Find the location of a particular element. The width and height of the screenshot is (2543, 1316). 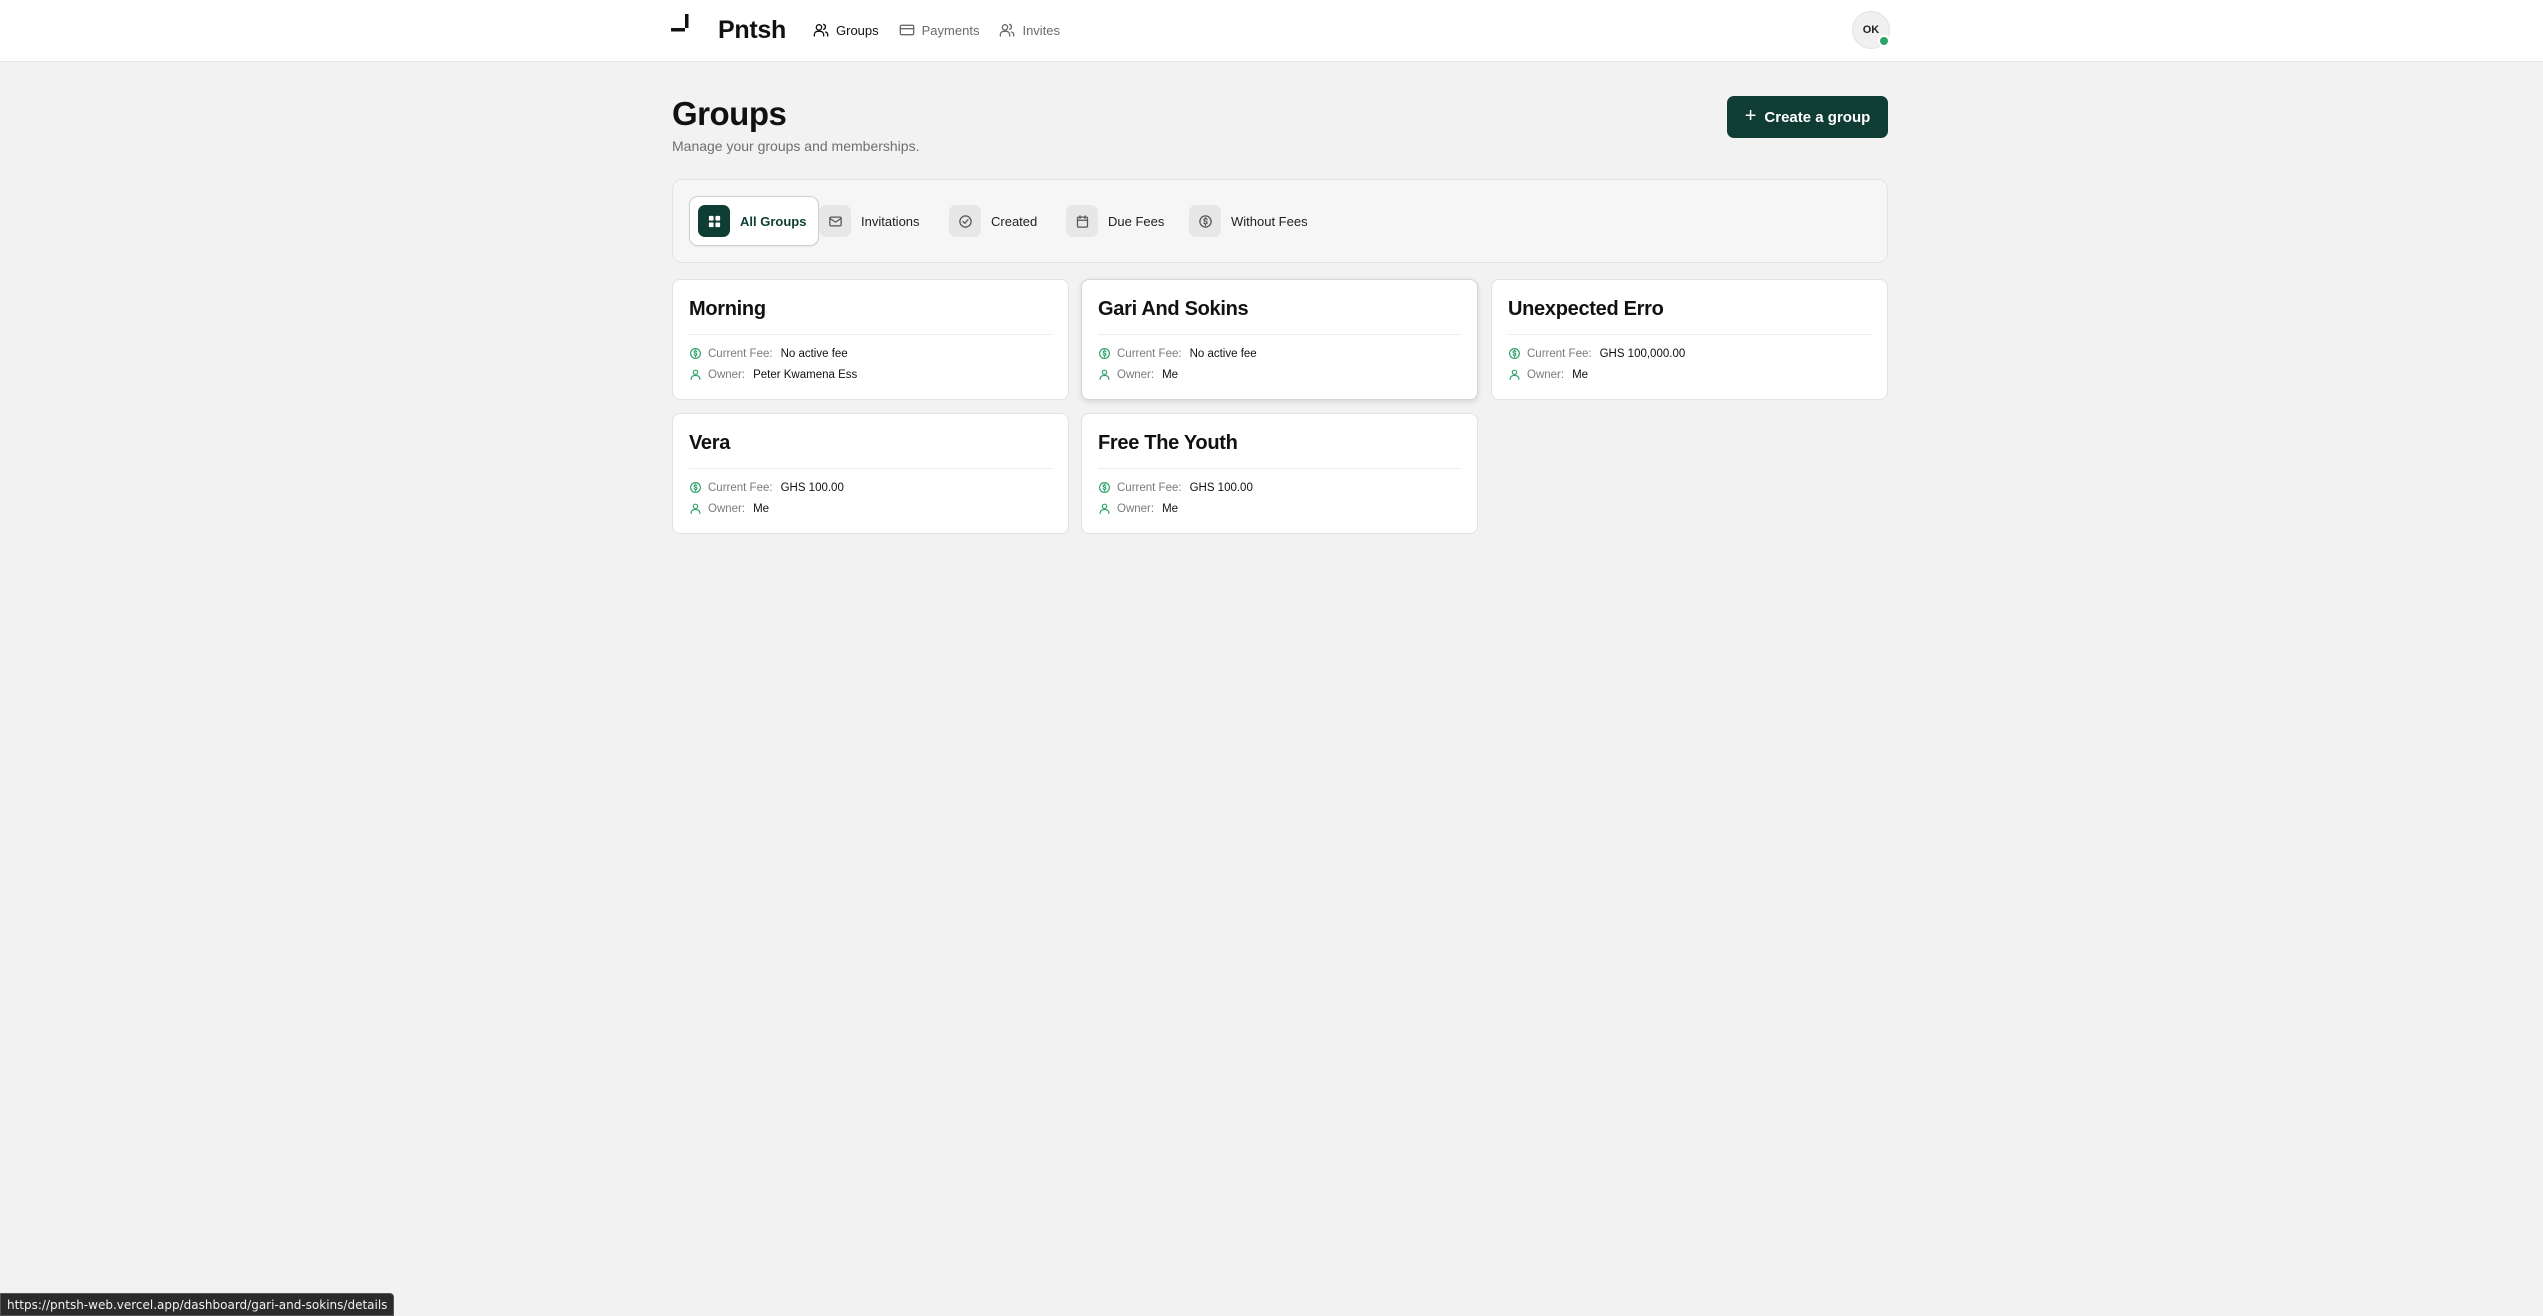

plus-icon: + is located at coordinates (1750, 116).